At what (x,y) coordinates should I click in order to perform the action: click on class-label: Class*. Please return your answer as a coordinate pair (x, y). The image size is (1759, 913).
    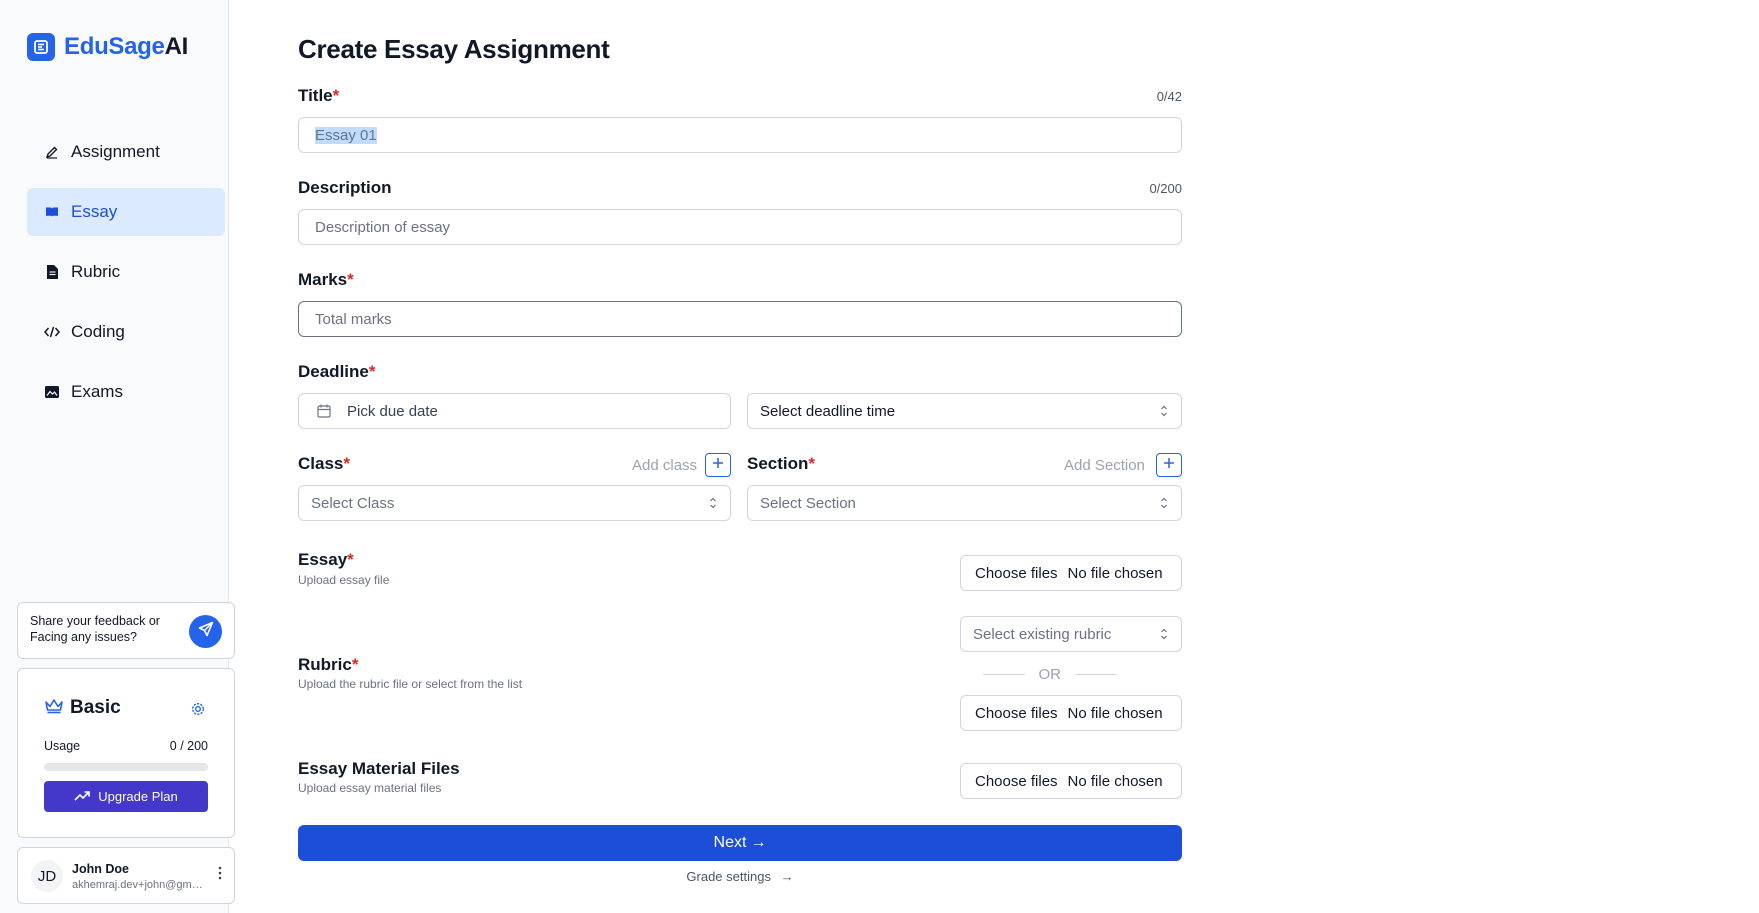
    Looking at the image, I should click on (324, 464).